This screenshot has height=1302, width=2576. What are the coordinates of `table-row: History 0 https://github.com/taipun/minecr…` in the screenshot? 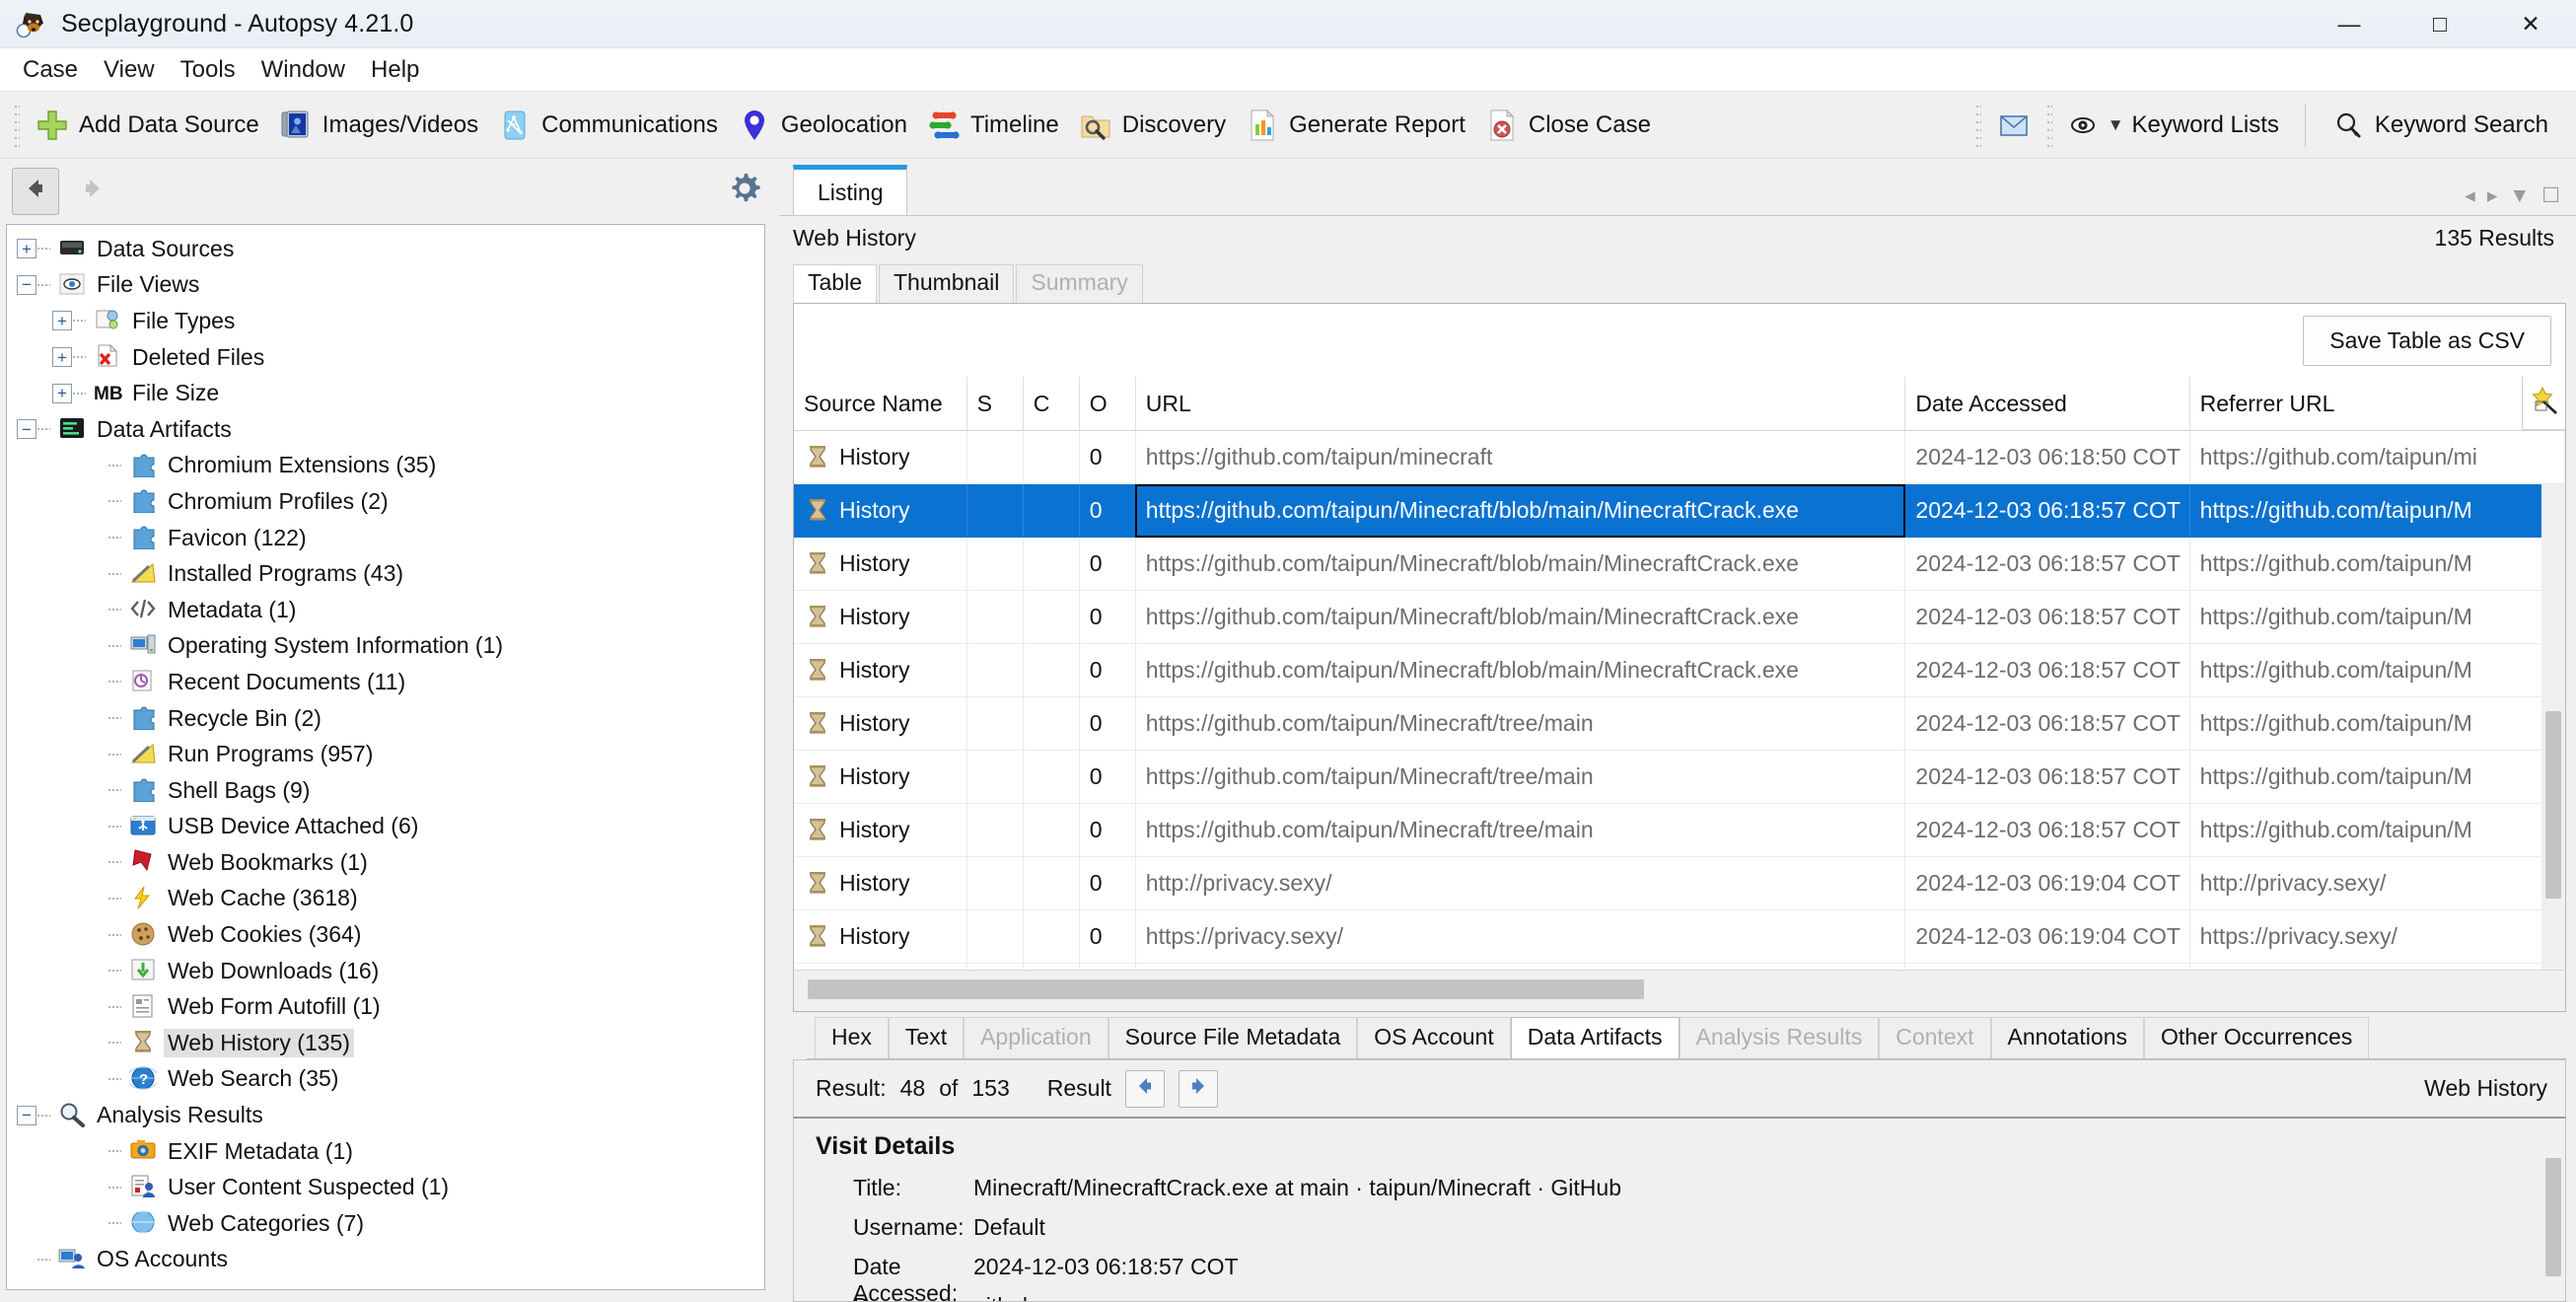 It's located at (1679, 457).